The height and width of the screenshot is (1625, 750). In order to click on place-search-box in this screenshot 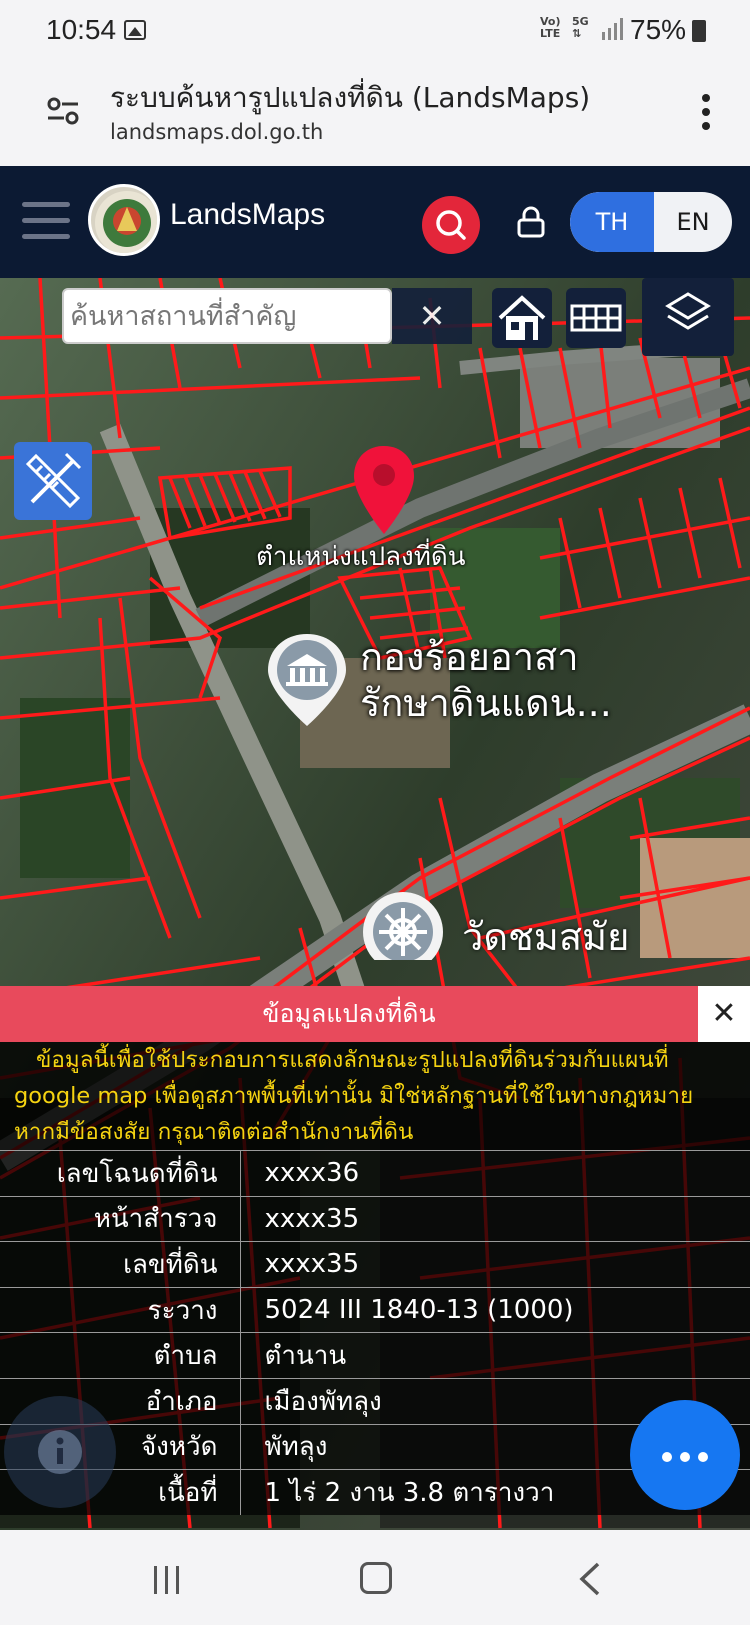, I will do `click(227, 316)`.